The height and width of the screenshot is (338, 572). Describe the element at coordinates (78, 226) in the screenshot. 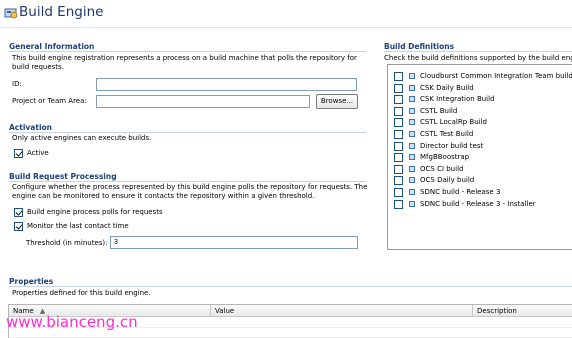

I see `monitor-label: Monitor the last contact time` at that location.